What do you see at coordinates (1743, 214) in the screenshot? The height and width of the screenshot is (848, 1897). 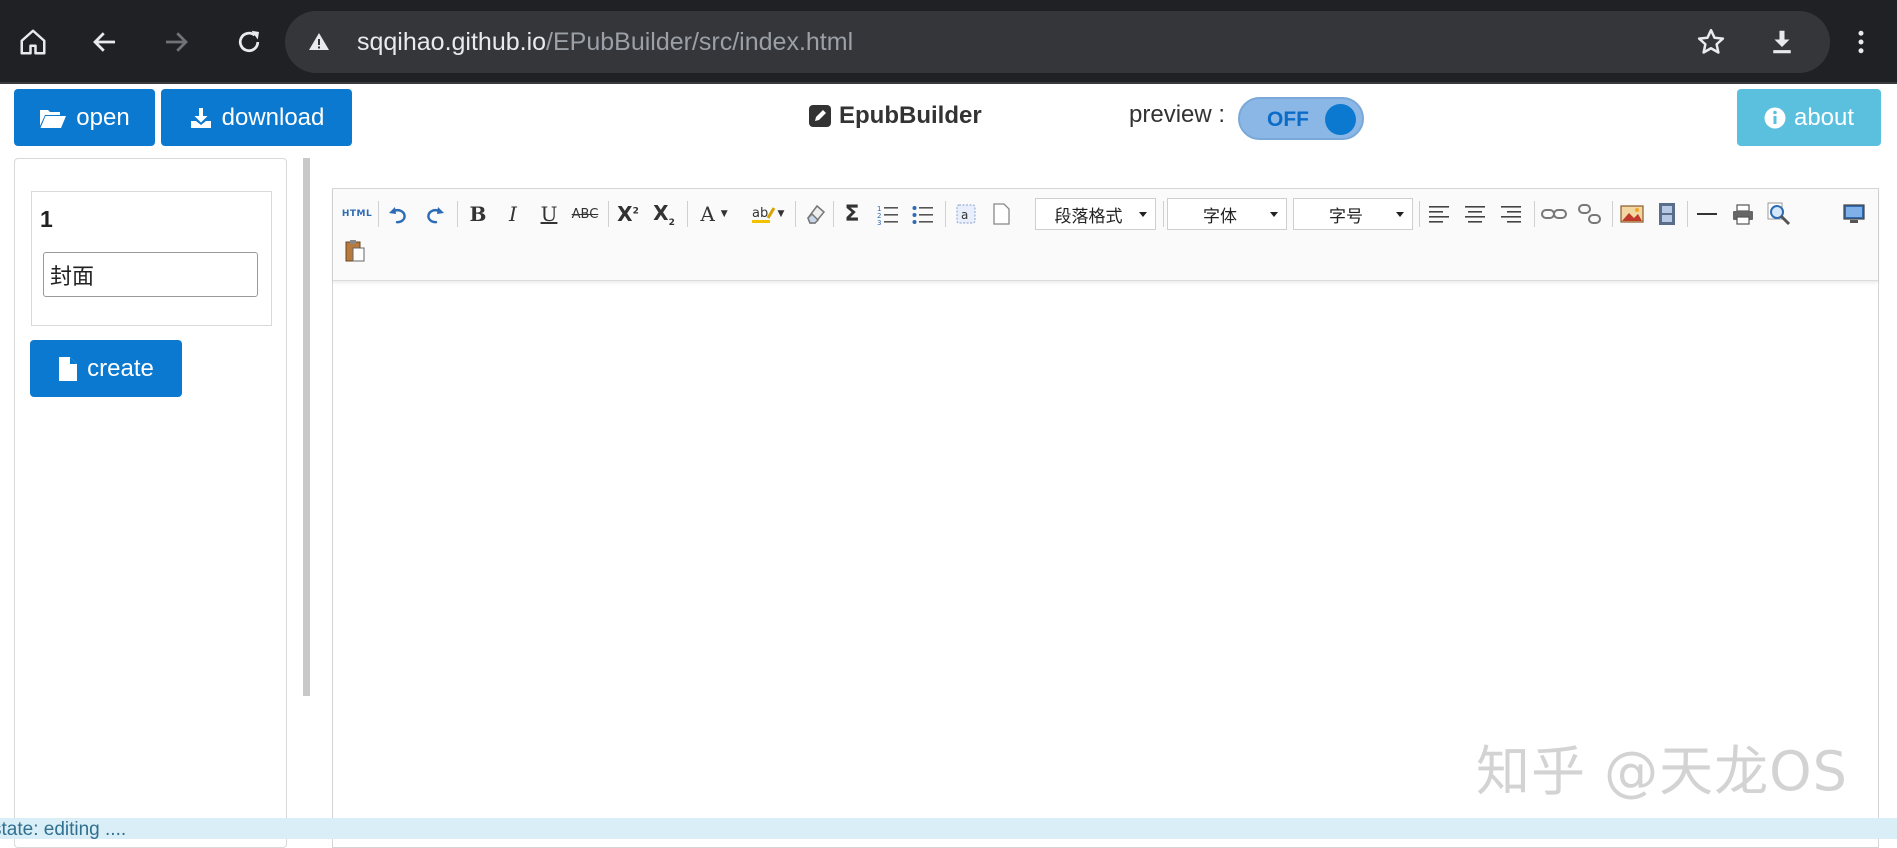 I see `print-button` at bounding box center [1743, 214].